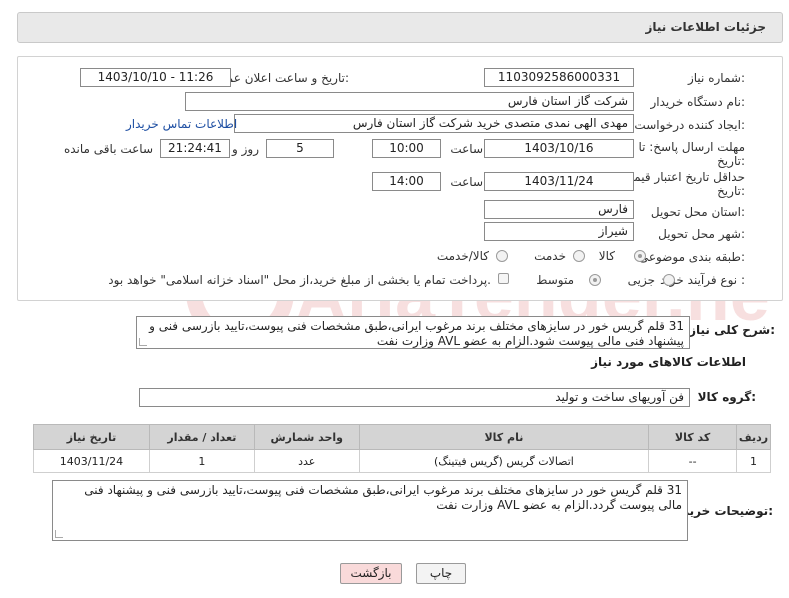 The image size is (789, 598). Describe the element at coordinates (466, 182) in the screenshot. I see `validity-time-label: ساعت` at that location.